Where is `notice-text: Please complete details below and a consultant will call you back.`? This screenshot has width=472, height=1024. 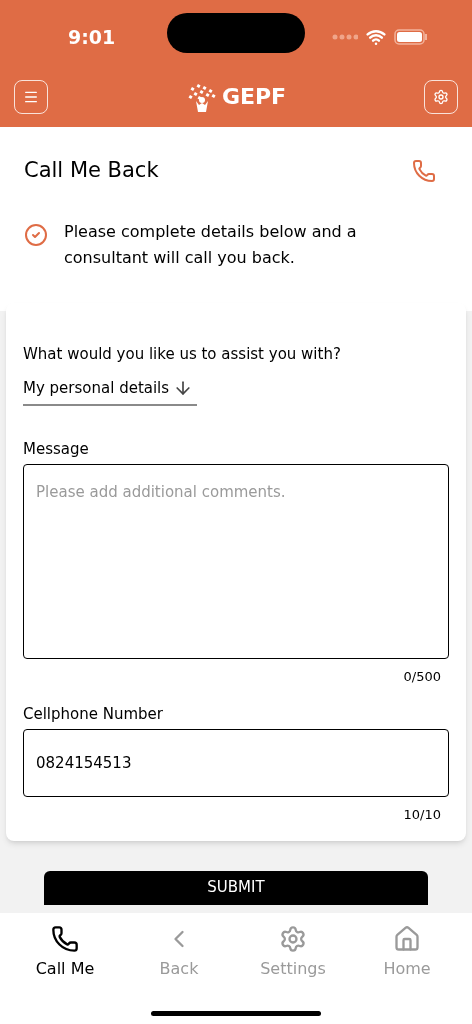
notice-text: Please complete details below and a consultant will call you back. is located at coordinates (211, 244).